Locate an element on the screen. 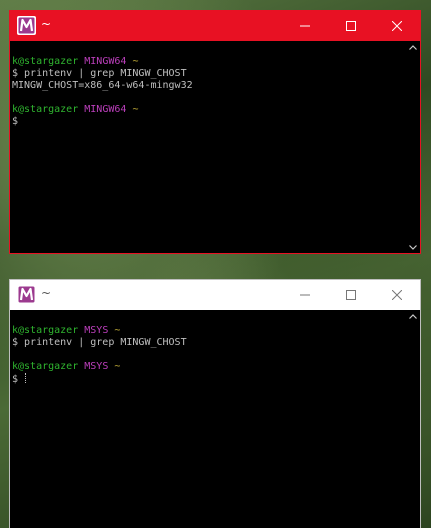  chevron-down-icon is located at coordinates (413, 247).